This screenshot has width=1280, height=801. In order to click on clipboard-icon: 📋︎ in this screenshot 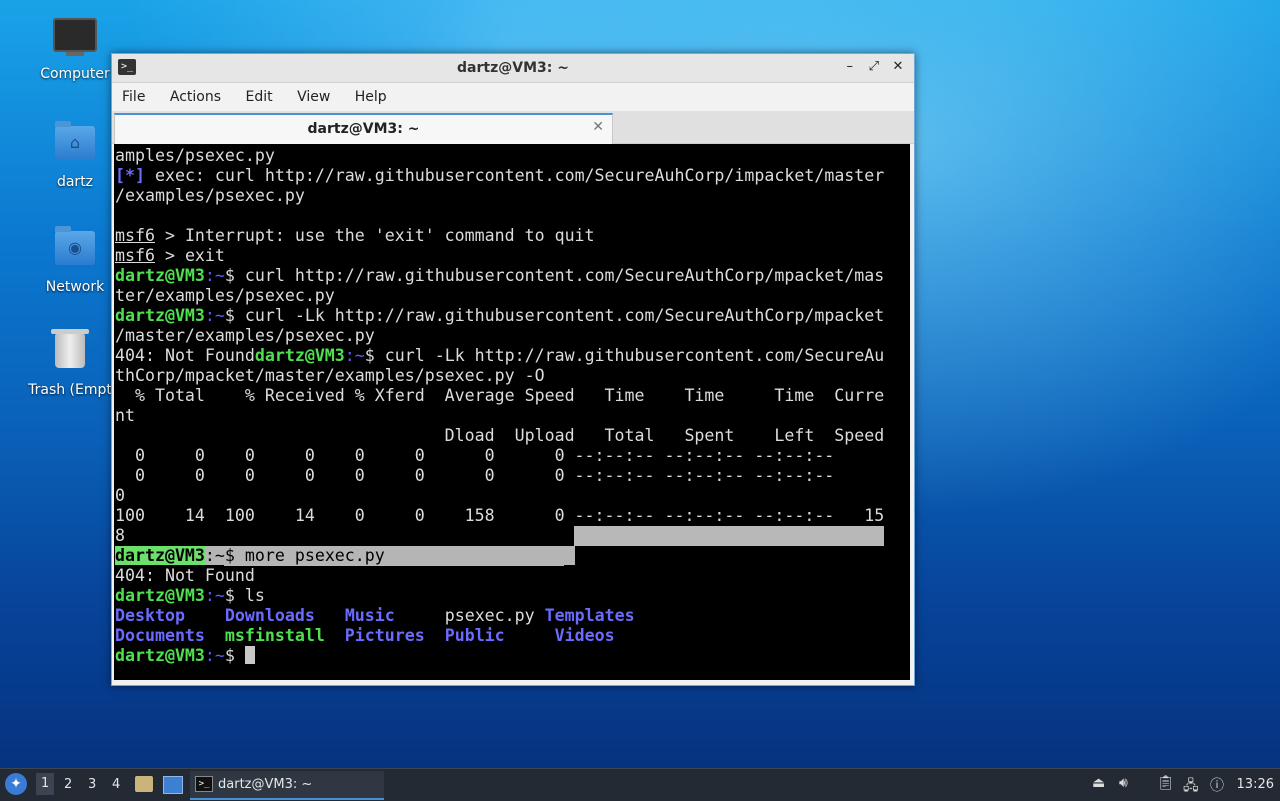, I will do `click(1166, 783)`.